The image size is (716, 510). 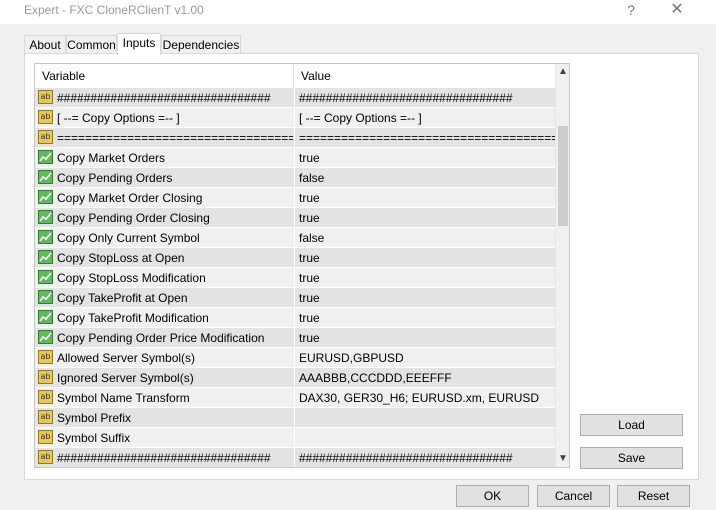 What do you see at coordinates (424, 118) in the screenshot?
I see `value-cell: [ --= Copy Options =-- ]` at bounding box center [424, 118].